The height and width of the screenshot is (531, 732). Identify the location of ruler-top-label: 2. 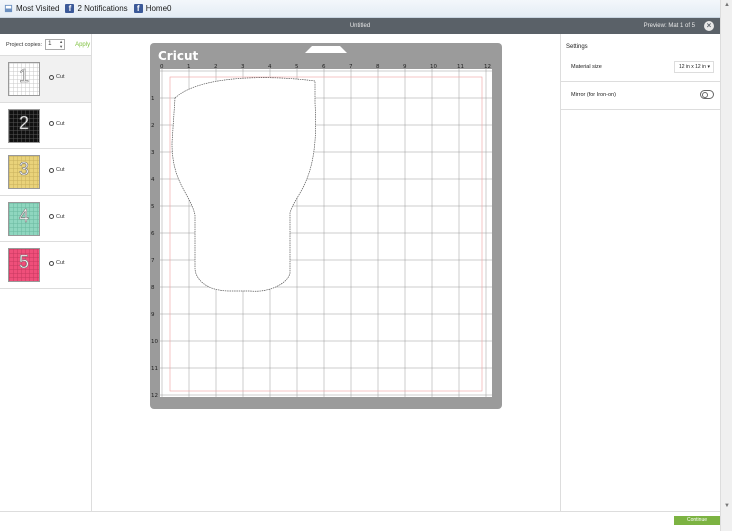
(216, 67).